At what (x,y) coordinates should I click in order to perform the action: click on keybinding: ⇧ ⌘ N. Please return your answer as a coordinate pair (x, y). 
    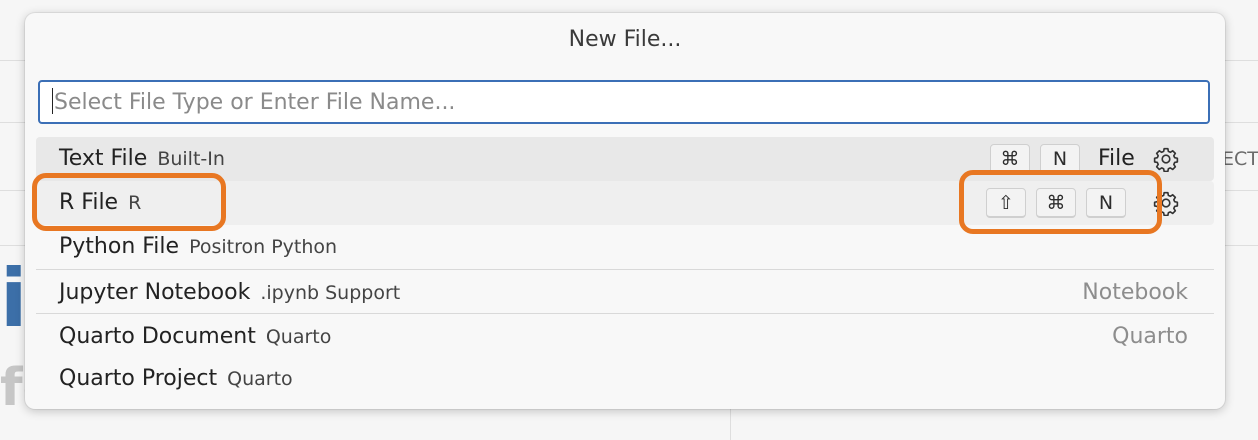
    Looking at the image, I should click on (1056, 203).